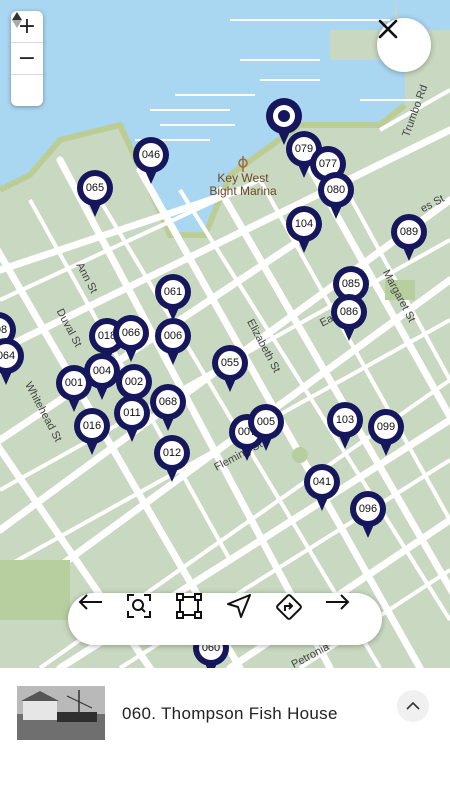 The height and width of the screenshot is (800, 450). I want to click on compass-button, so click(27, 59).